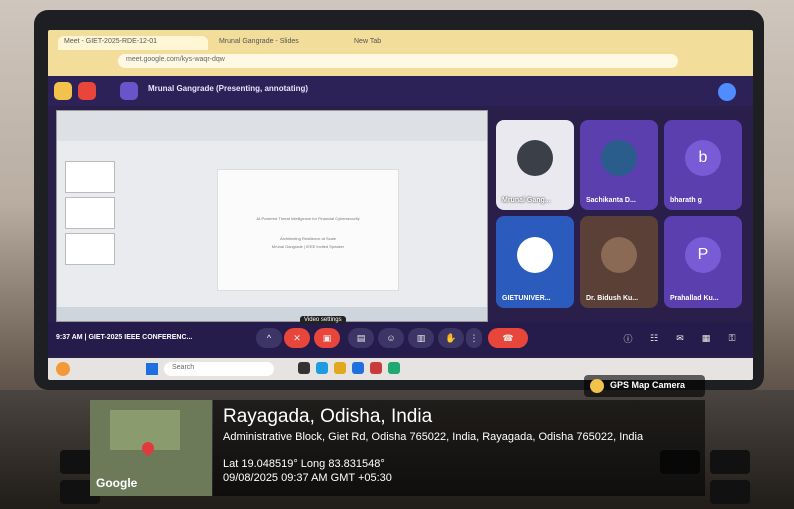 This screenshot has width=794, height=509. What do you see at coordinates (340, 368) in the screenshot?
I see `explorer-icon` at bounding box center [340, 368].